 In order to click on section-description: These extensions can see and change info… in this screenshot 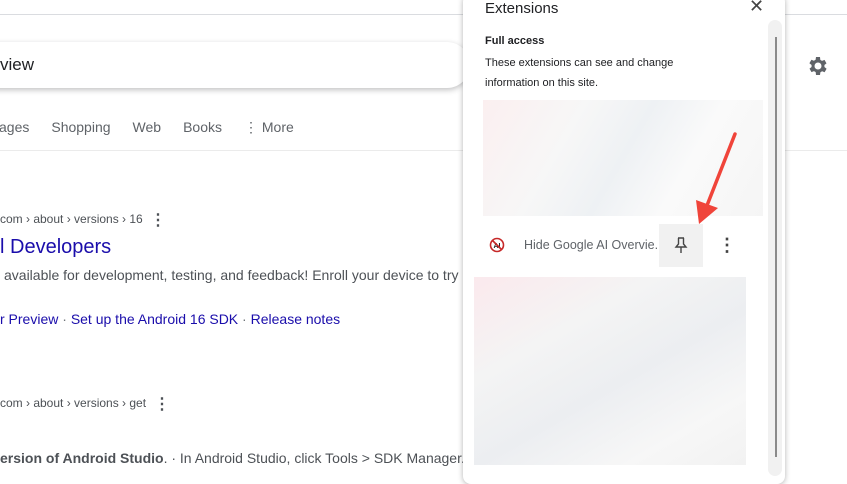, I will do `click(579, 73)`.